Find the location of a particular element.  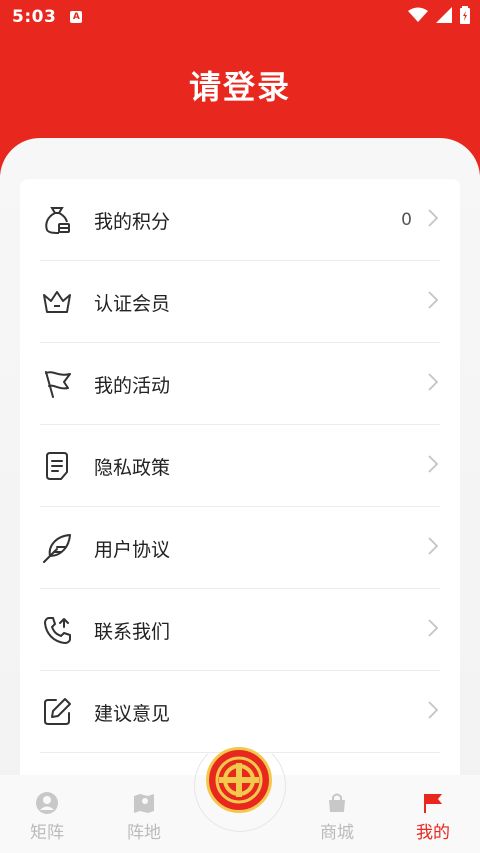

menu-item-label: 我的活动 is located at coordinates (132, 385).